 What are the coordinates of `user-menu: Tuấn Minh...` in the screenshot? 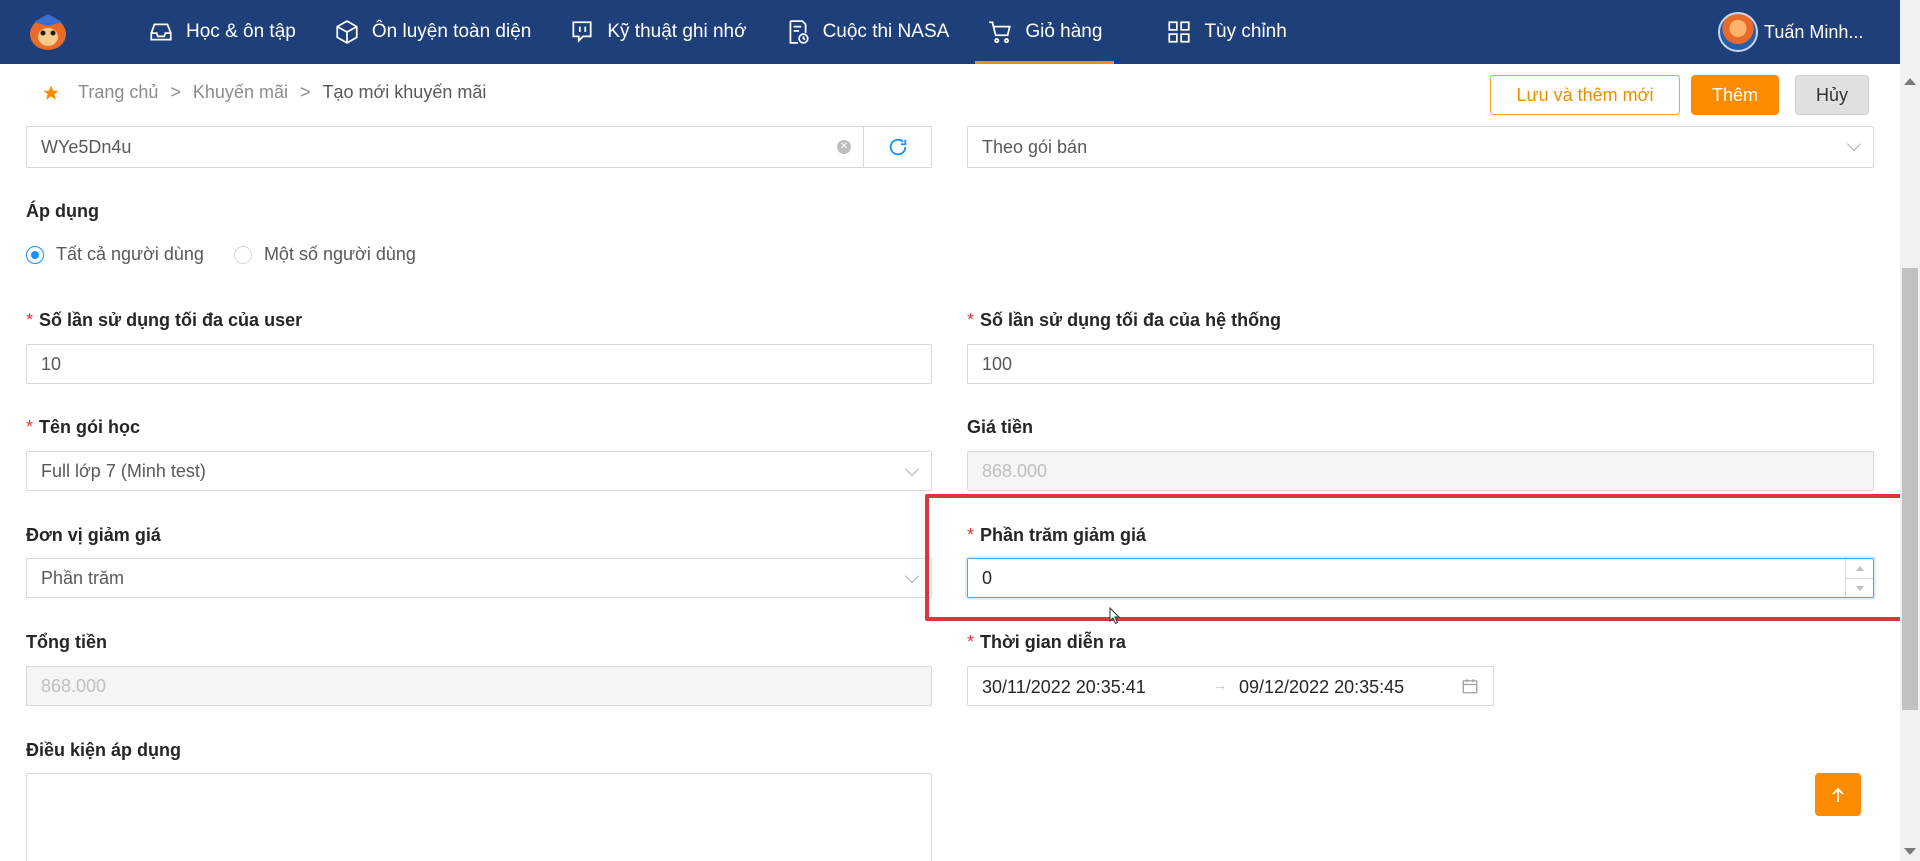 It's located at (1790, 32).